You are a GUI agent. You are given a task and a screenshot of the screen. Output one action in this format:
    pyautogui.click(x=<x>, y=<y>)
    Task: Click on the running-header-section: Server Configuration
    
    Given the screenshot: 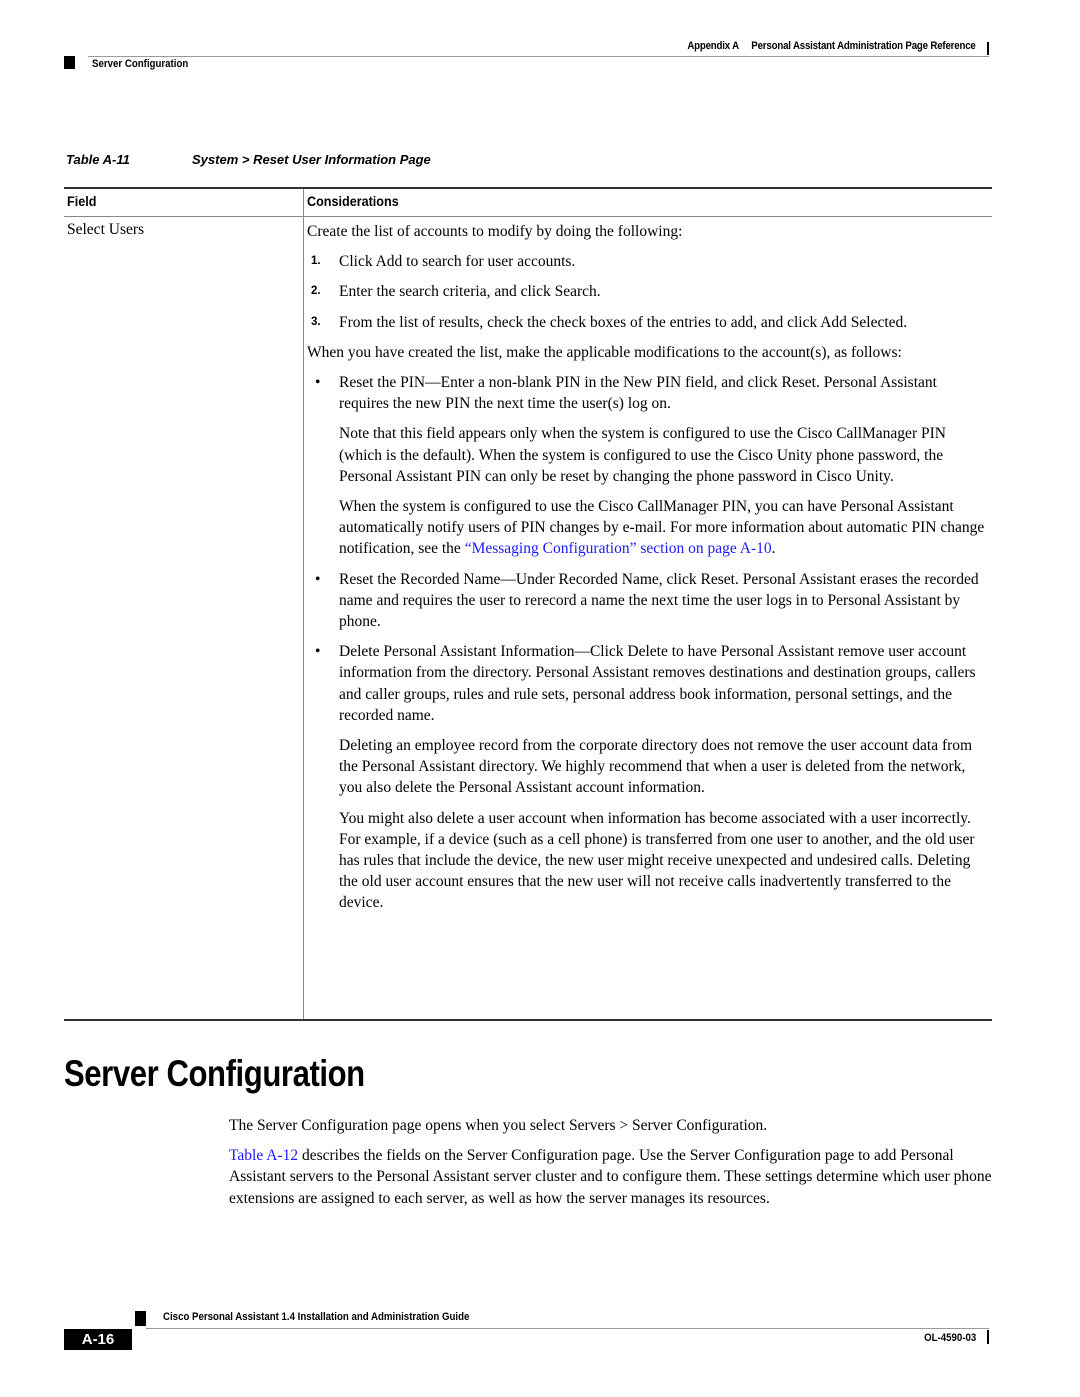 What is the action you would take?
    pyautogui.click(x=140, y=64)
    